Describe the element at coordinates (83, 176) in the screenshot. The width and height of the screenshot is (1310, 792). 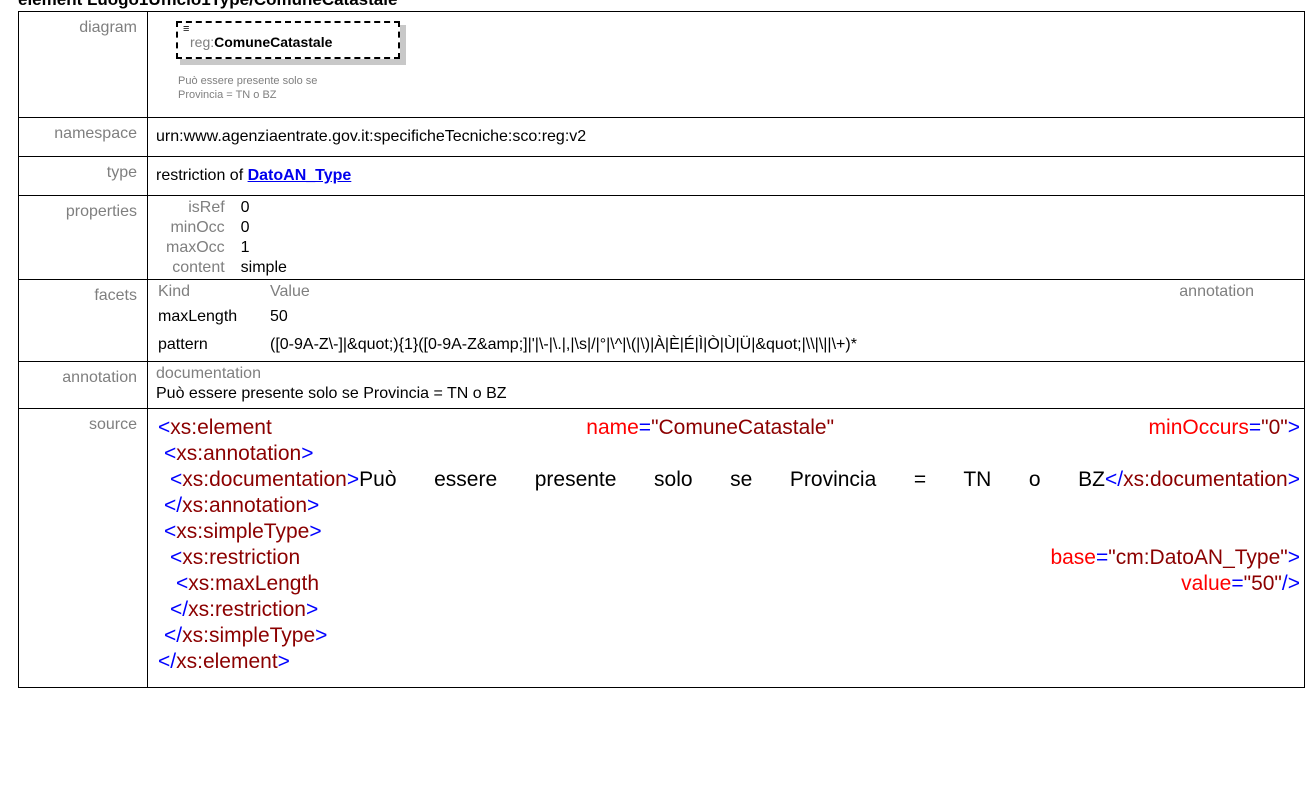
I see `type-label: type` at that location.